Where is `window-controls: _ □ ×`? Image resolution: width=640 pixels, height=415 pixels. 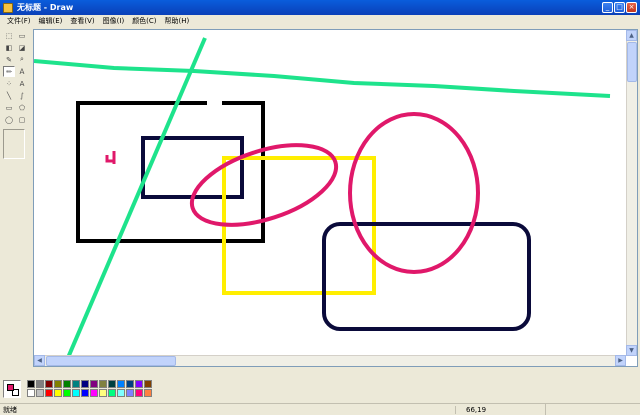
window-controls: _ □ × is located at coordinates (619, 7).